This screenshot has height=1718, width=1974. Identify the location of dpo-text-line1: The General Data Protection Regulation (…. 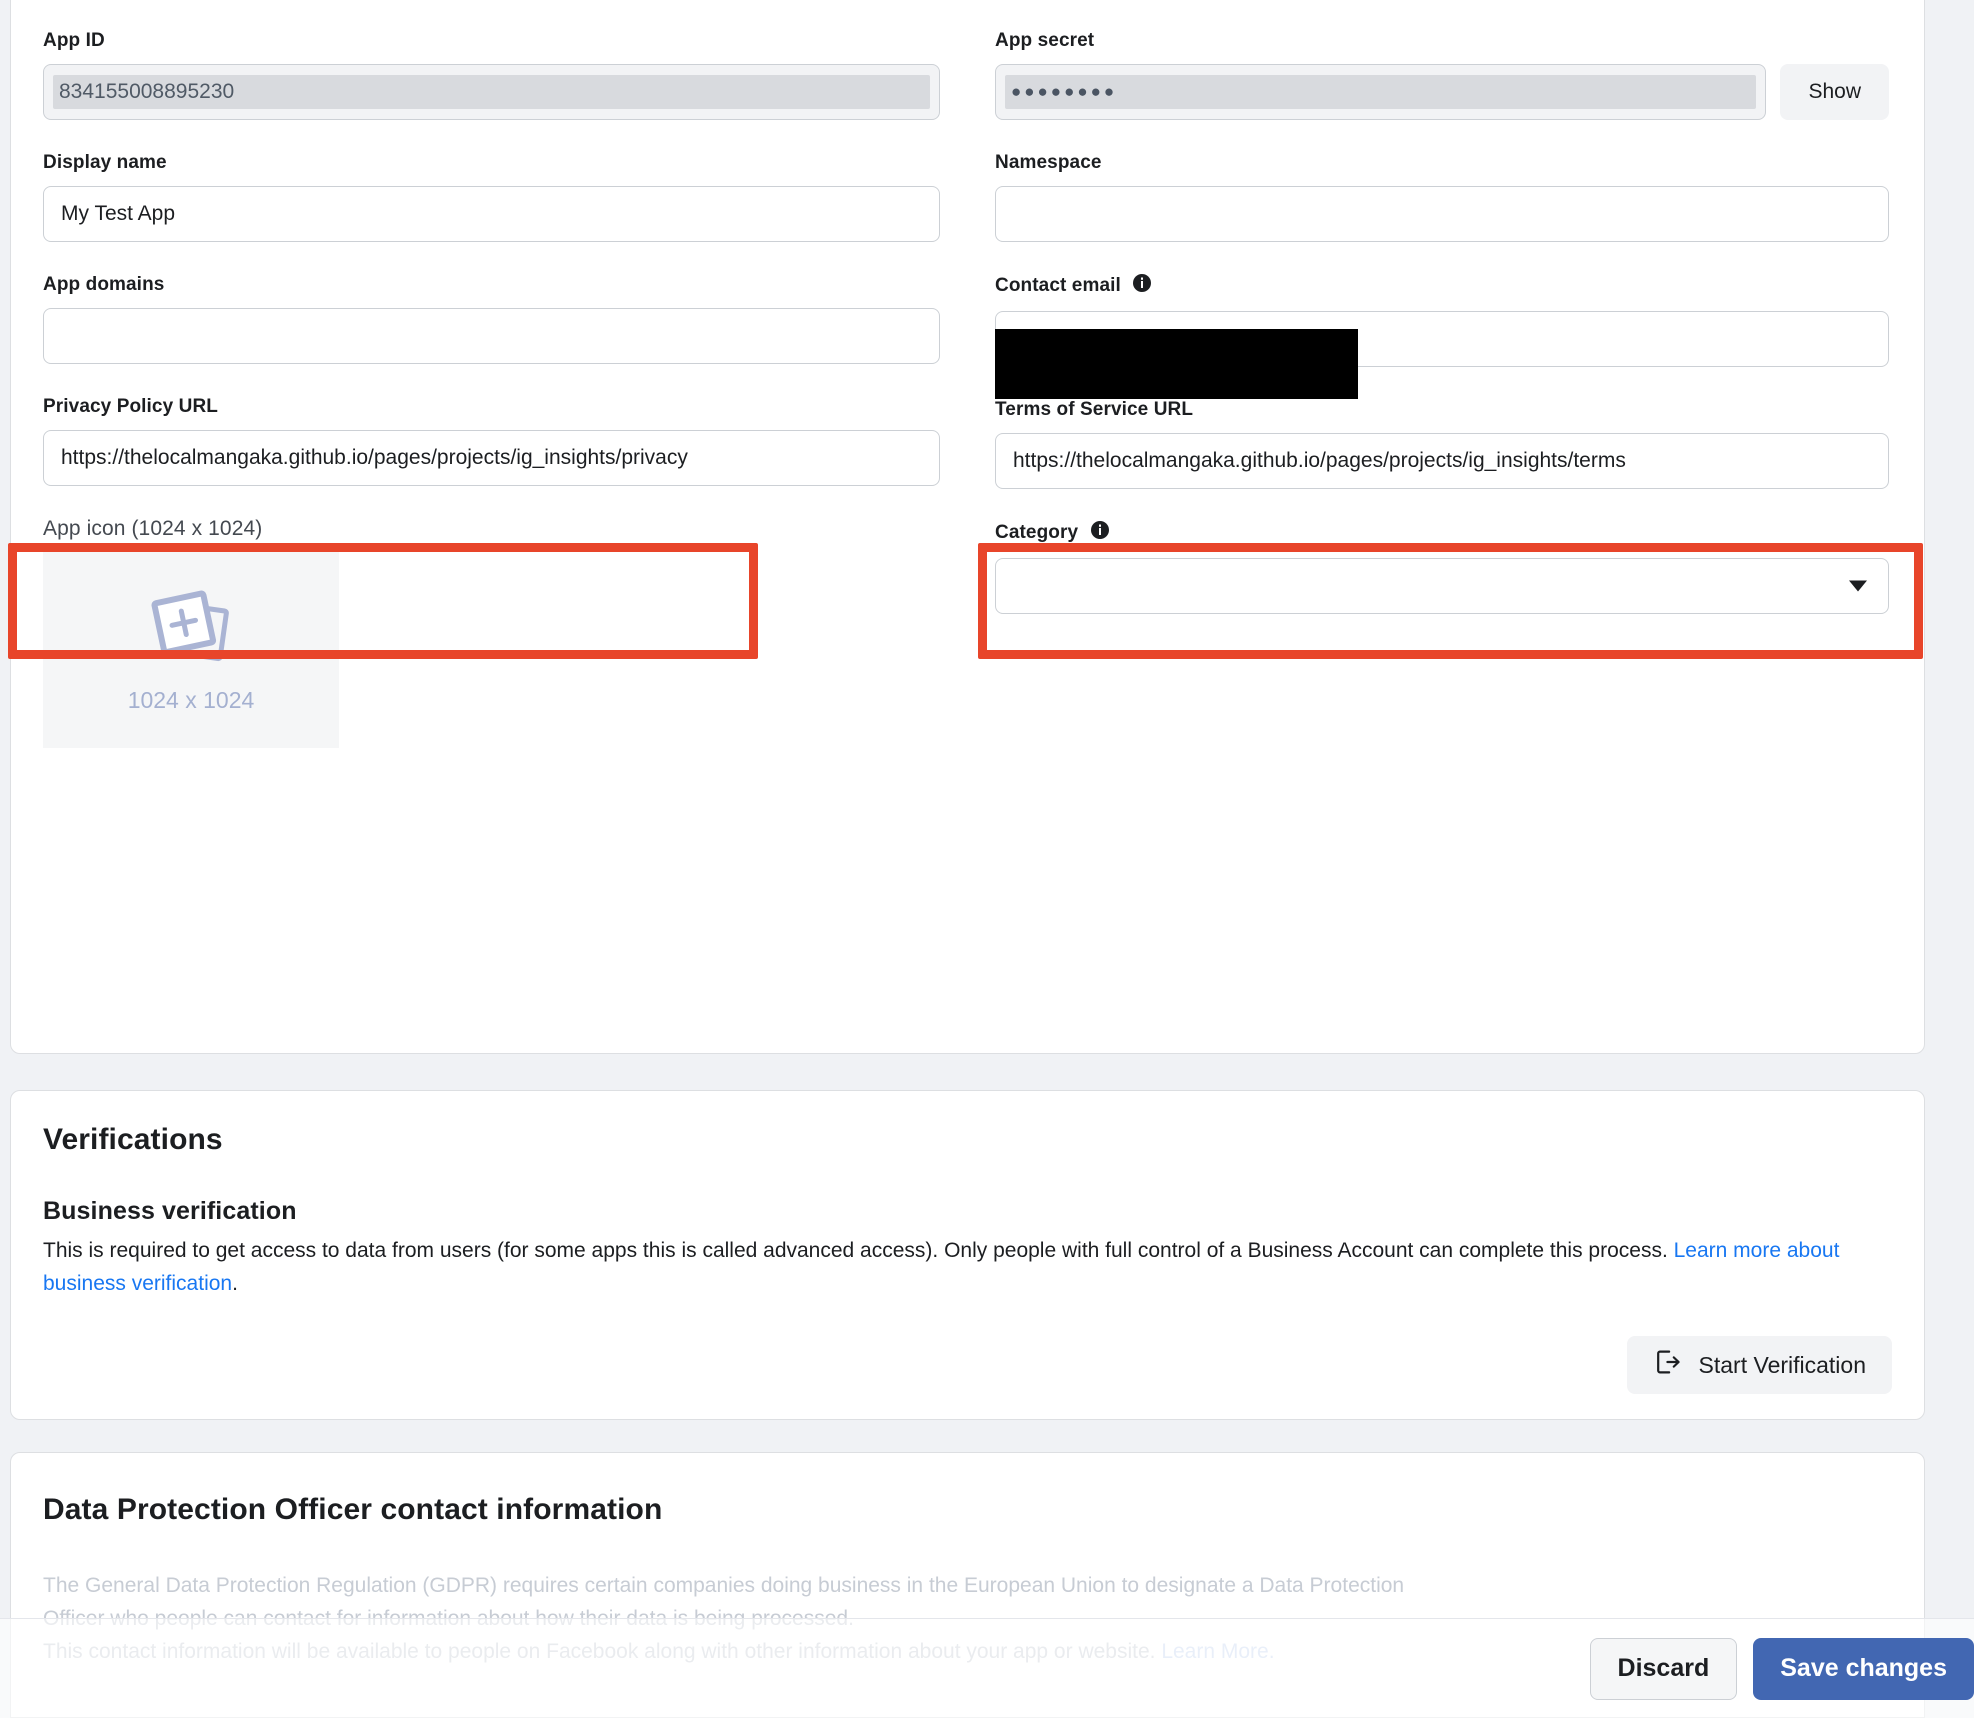
(724, 1585).